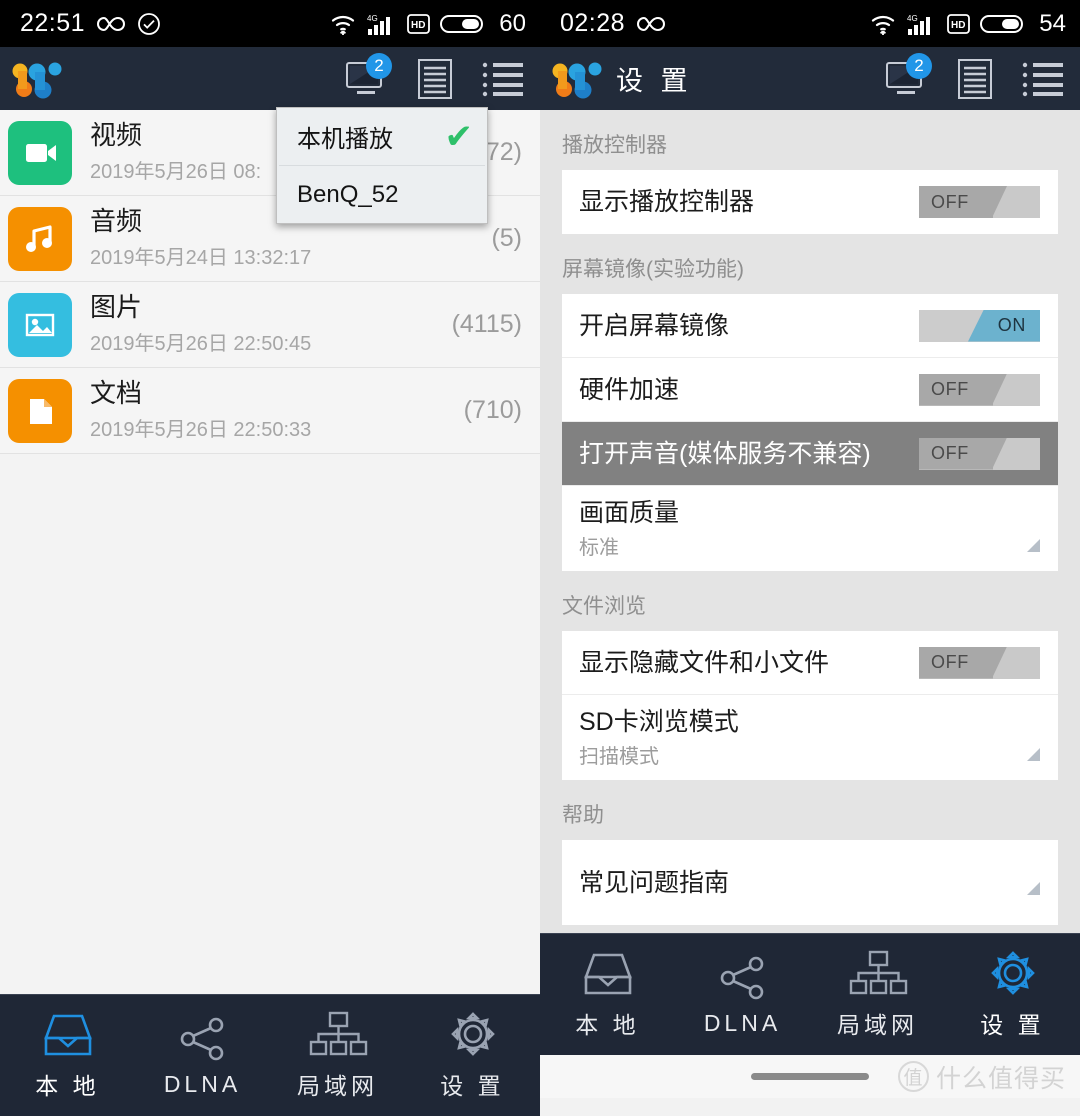 The width and height of the screenshot is (1080, 1116). Describe the element at coordinates (629, 389) in the screenshot. I see `setting-title: 硬件加速` at that location.